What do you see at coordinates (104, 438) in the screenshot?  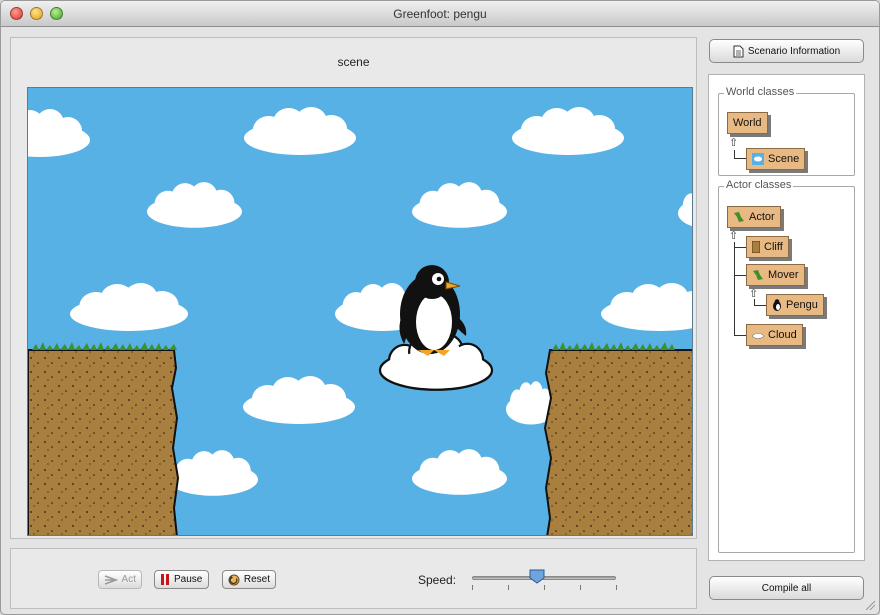 I see `cliff-left` at bounding box center [104, 438].